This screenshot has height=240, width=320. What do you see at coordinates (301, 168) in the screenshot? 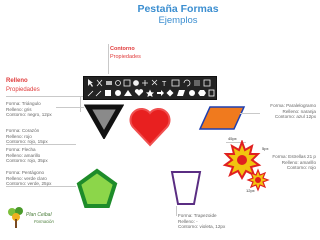
I see `estrellas-contorno: Contorno: rojo` at bounding box center [301, 168].